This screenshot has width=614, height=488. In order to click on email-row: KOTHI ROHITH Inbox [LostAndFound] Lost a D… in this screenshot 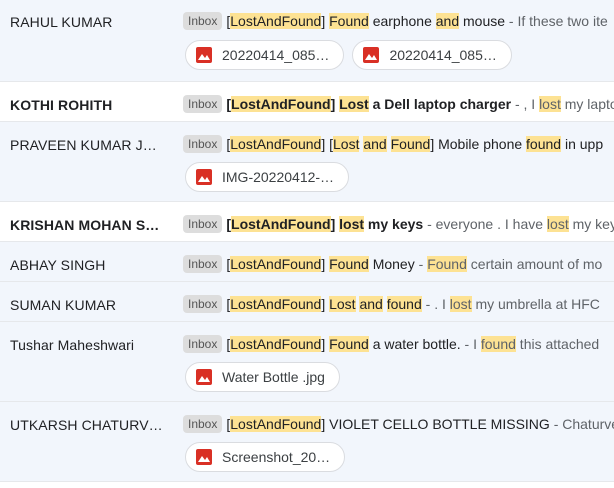, I will do `click(307, 102)`.